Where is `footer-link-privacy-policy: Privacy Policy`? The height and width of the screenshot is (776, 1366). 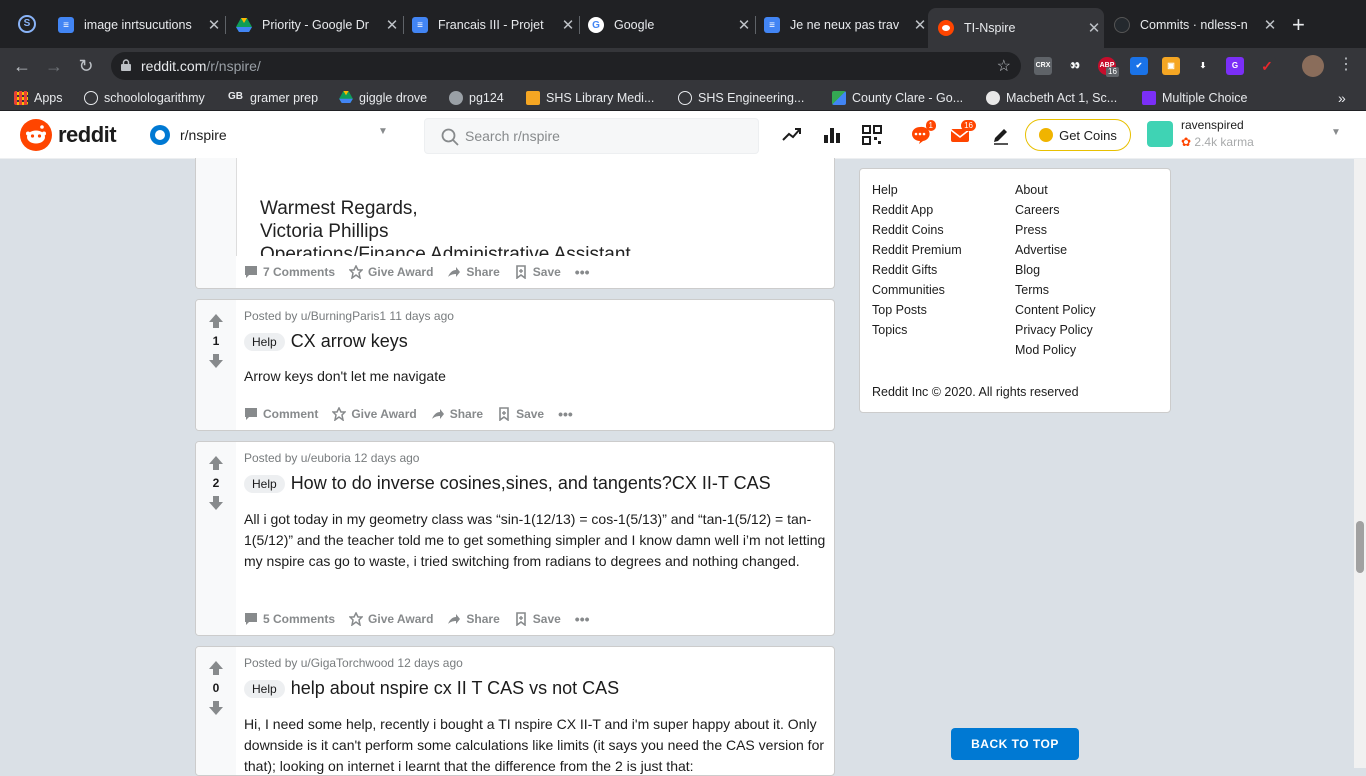
footer-link-privacy-policy: Privacy Policy is located at coordinates (1054, 330).